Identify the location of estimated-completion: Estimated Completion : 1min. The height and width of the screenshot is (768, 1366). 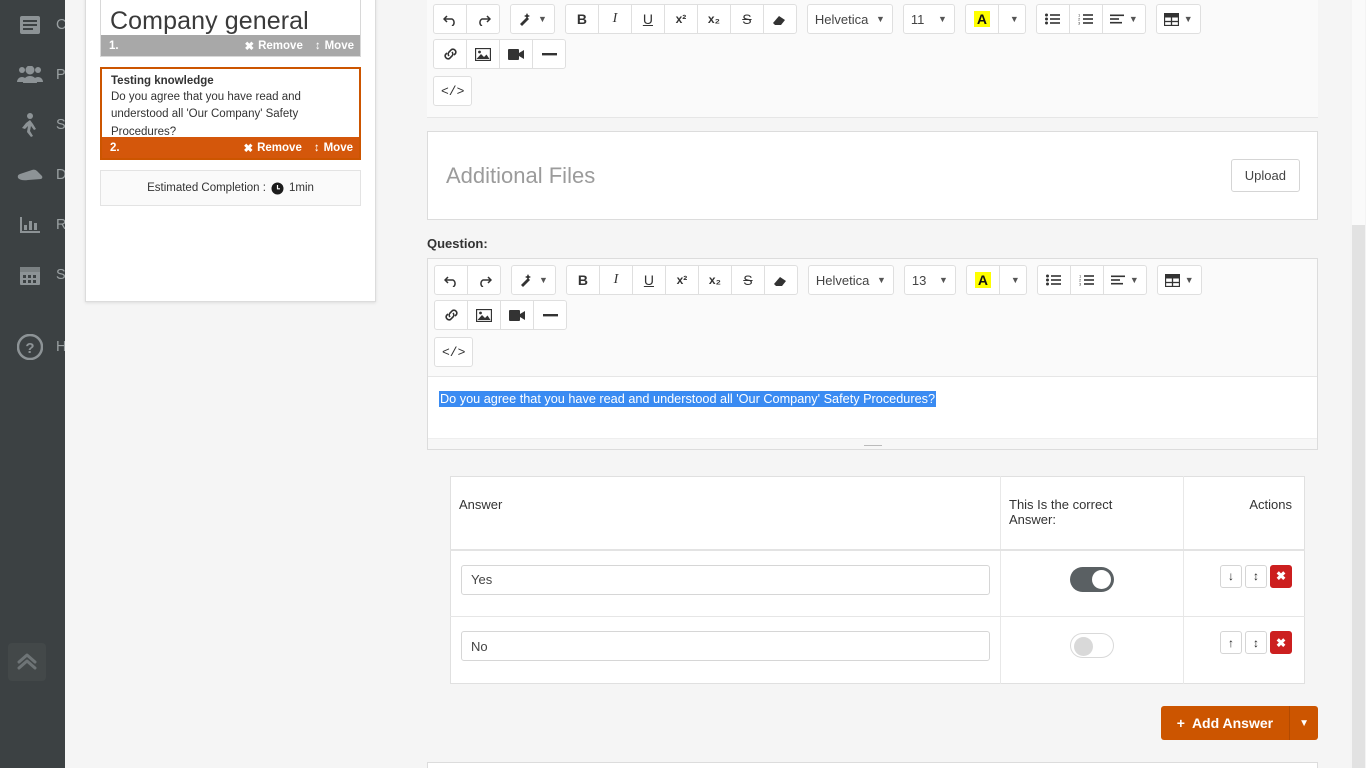
(230, 188).